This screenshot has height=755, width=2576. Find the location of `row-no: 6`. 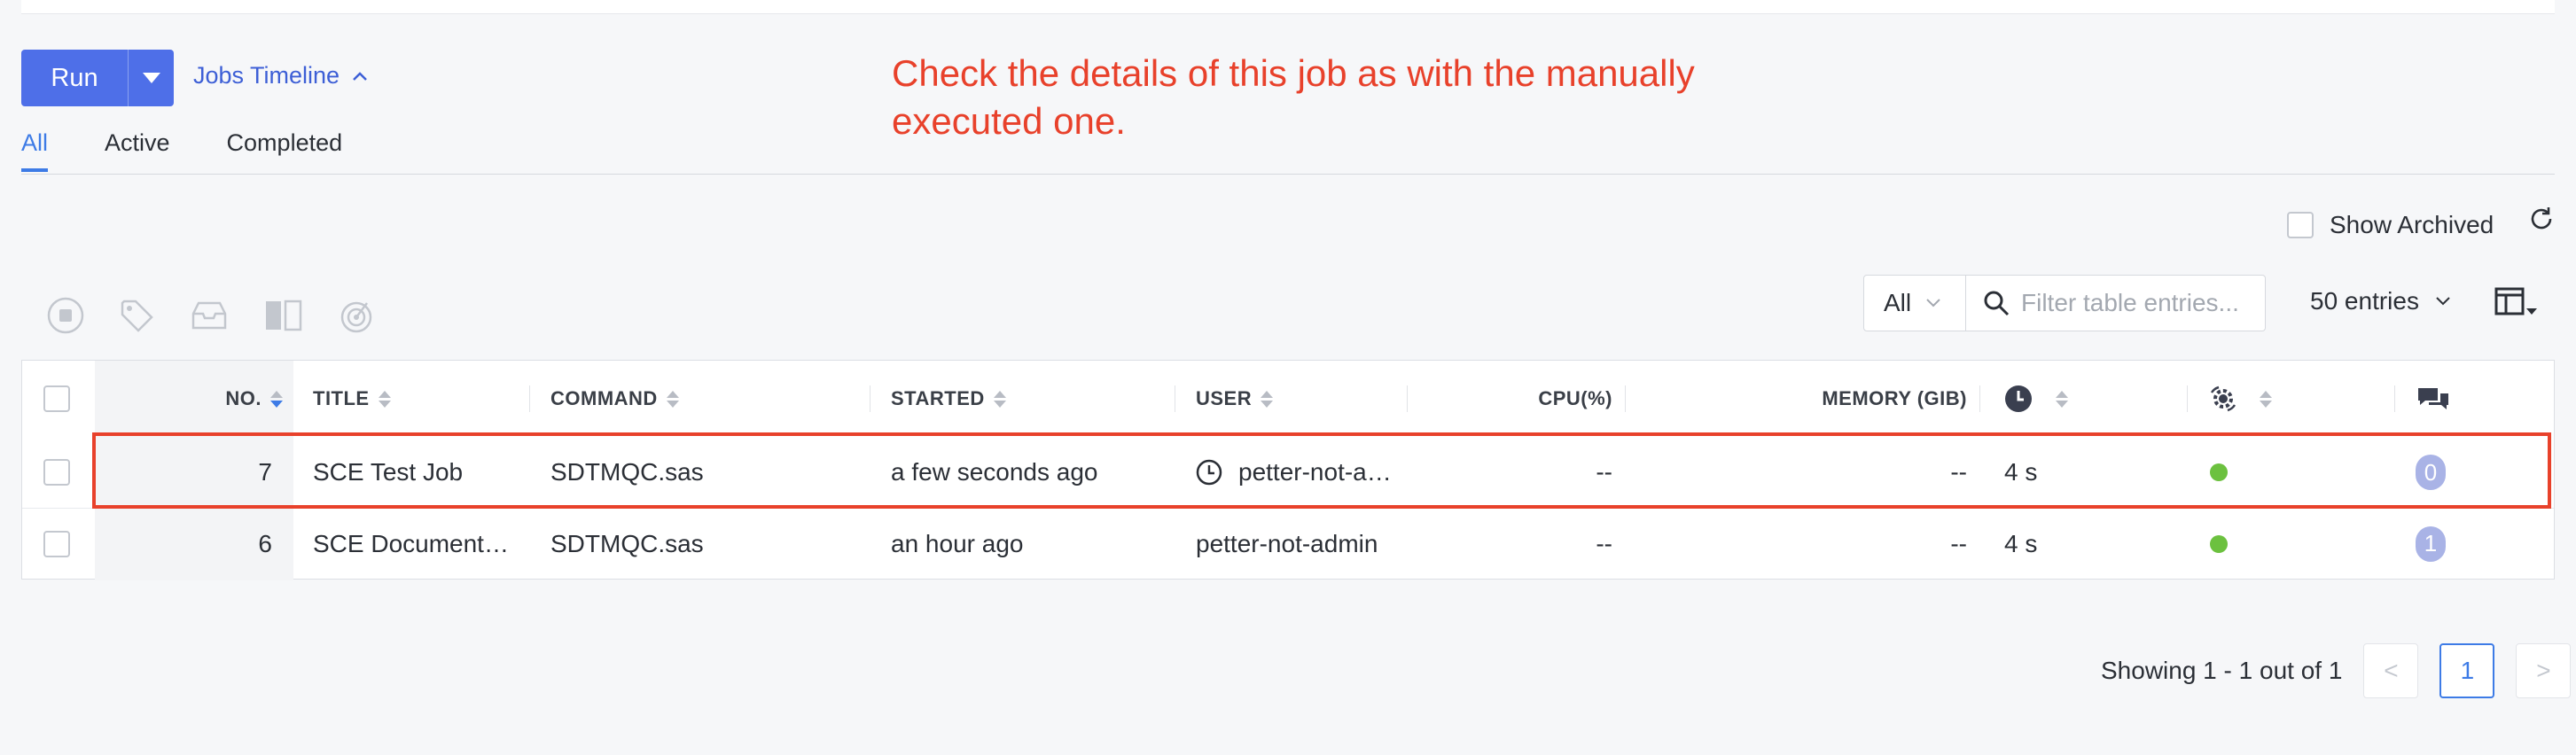

row-no: 6 is located at coordinates (265, 543).